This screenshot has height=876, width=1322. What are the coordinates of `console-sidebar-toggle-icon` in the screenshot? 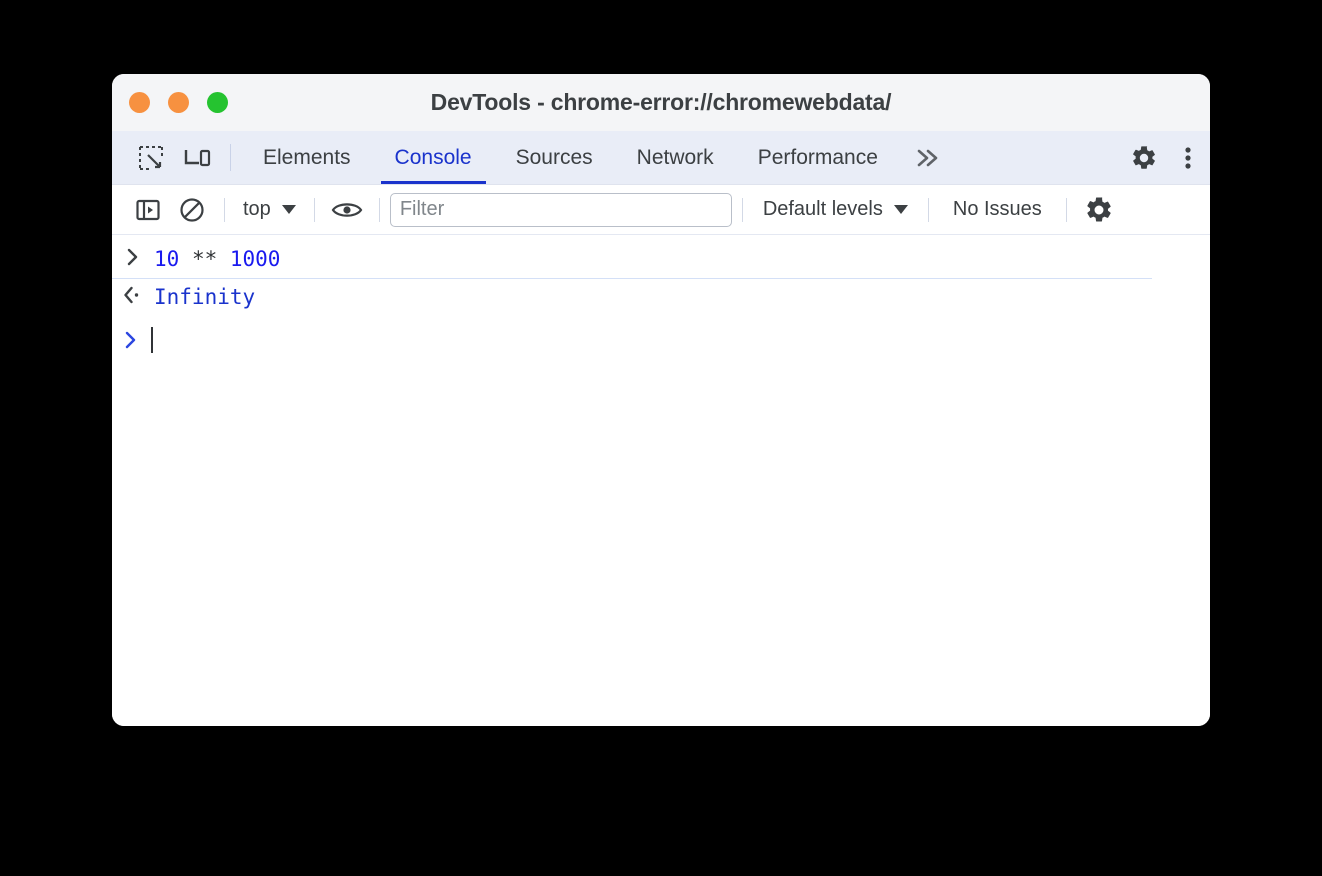 It's located at (148, 209).